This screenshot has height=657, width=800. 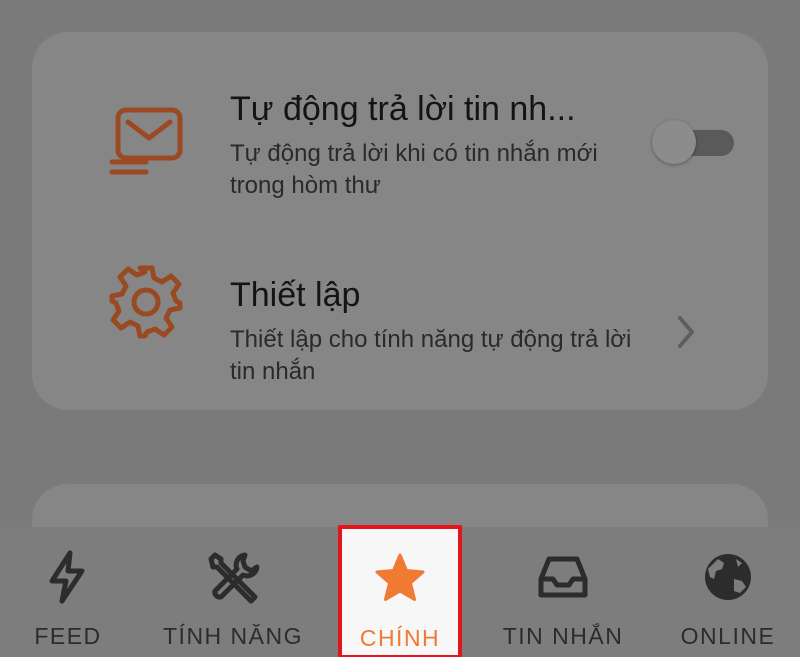 I want to click on tools-icon, so click(x=234, y=578).